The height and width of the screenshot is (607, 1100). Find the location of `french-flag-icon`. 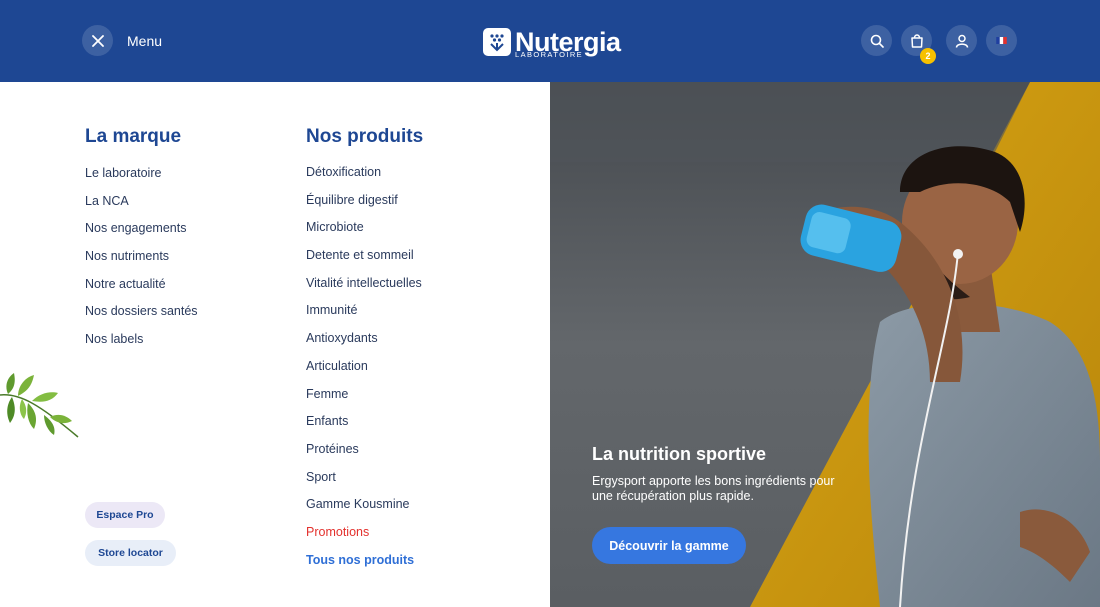

french-flag-icon is located at coordinates (1001, 40).